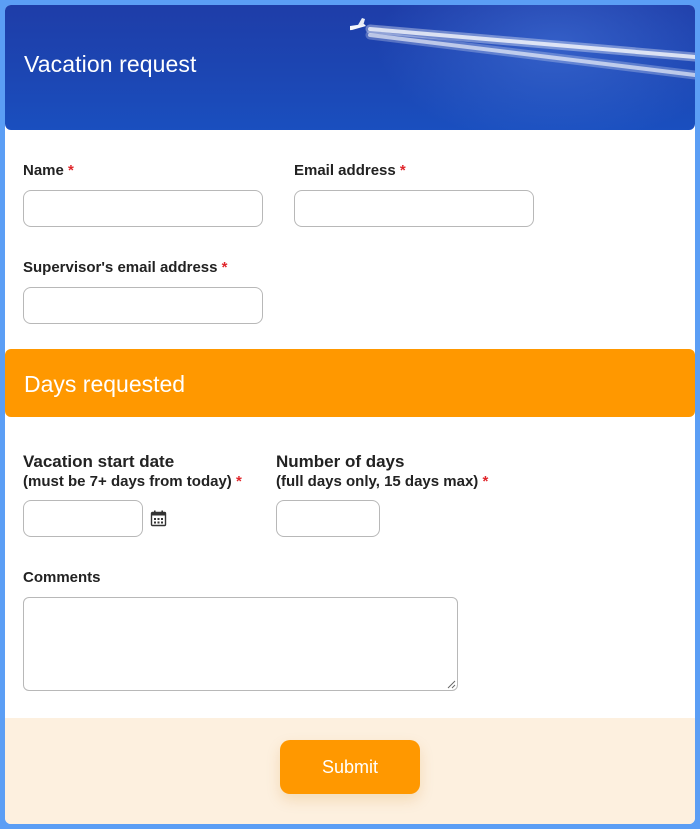  What do you see at coordinates (125, 267) in the screenshot?
I see `supervisor-email-label: Supervisor's email address *` at bounding box center [125, 267].